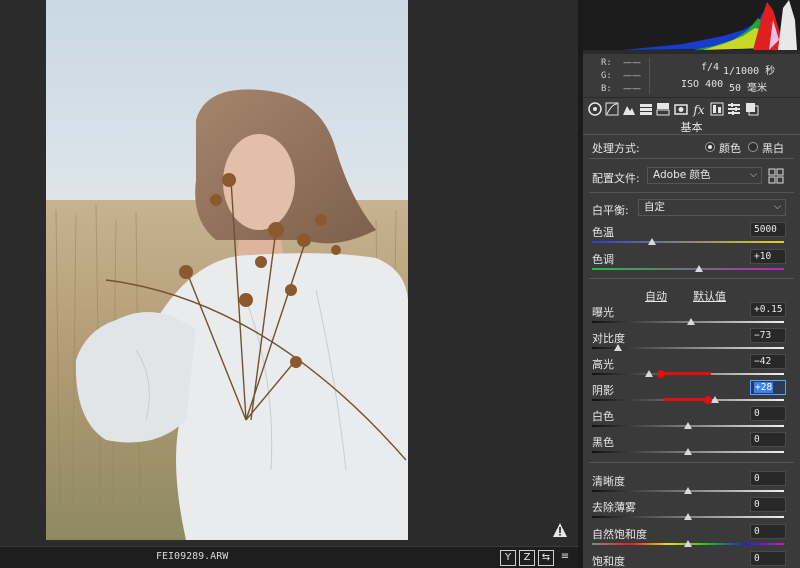 This screenshot has width=800, height=568. What do you see at coordinates (753, 147) in the screenshot?
I see `treatment-bw-radio` at bounding box center [753, 147].